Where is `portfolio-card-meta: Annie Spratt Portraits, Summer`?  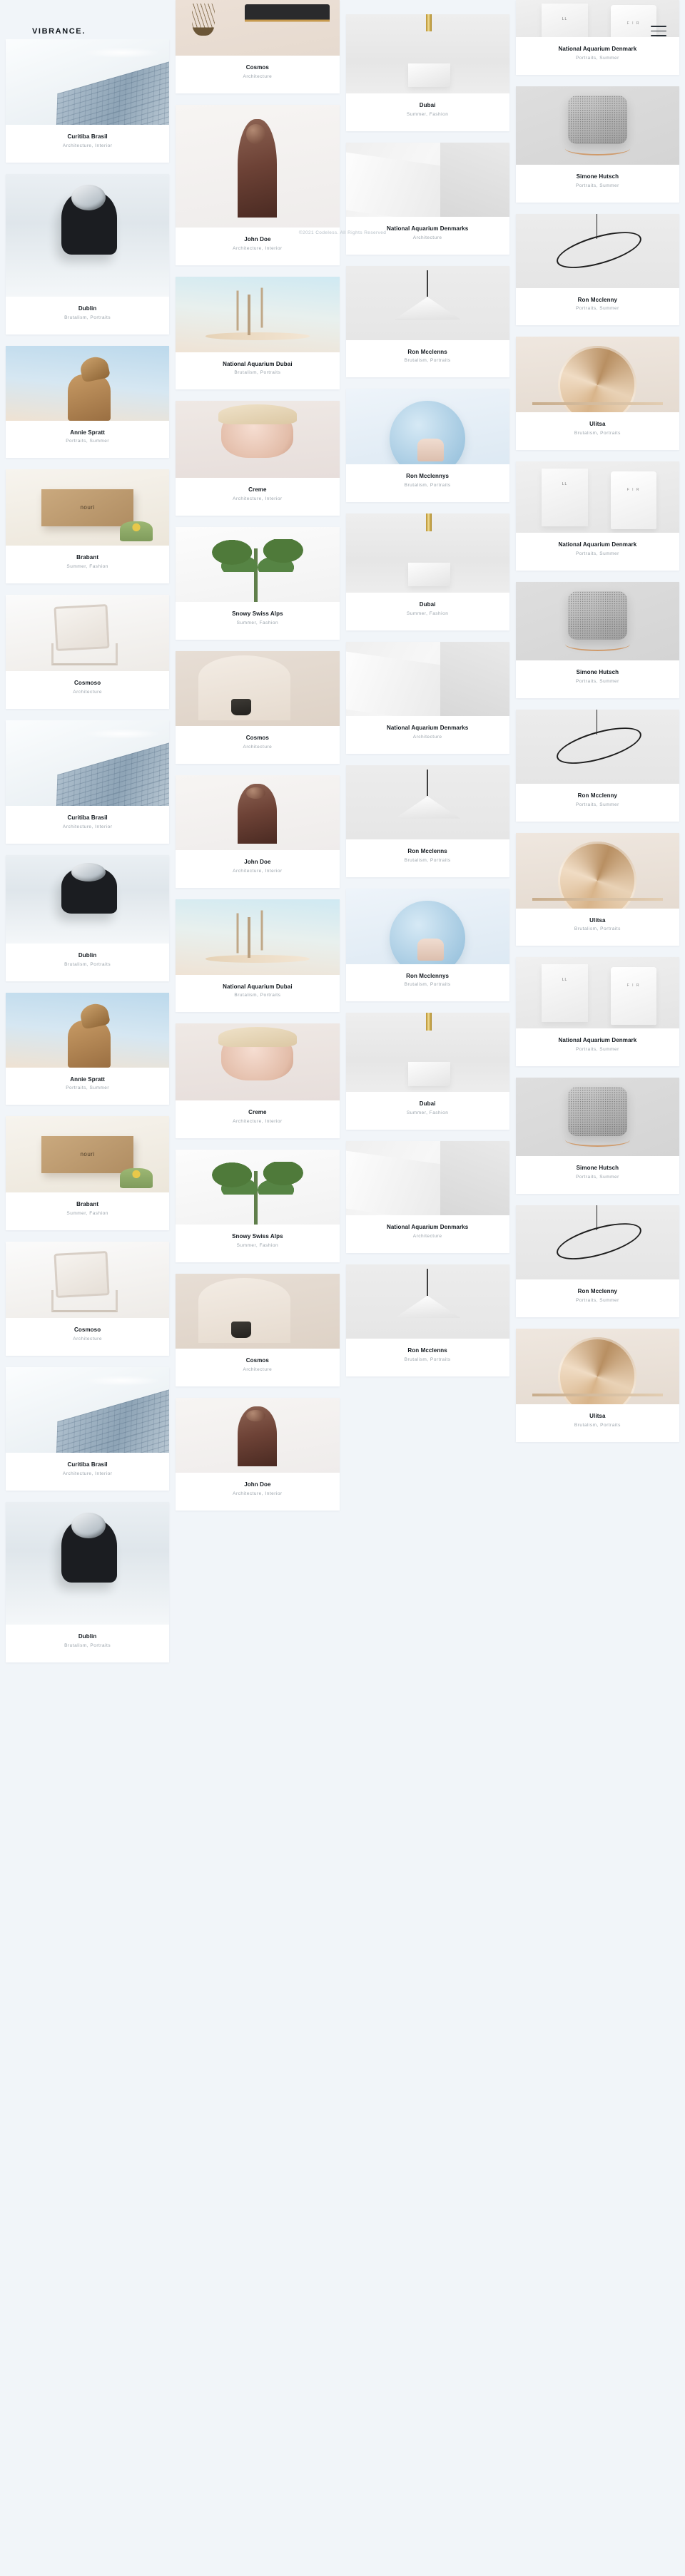 portfolio-card-meta: Annie Spratt Portraits, Summer is located at coordinates (87, 1087).